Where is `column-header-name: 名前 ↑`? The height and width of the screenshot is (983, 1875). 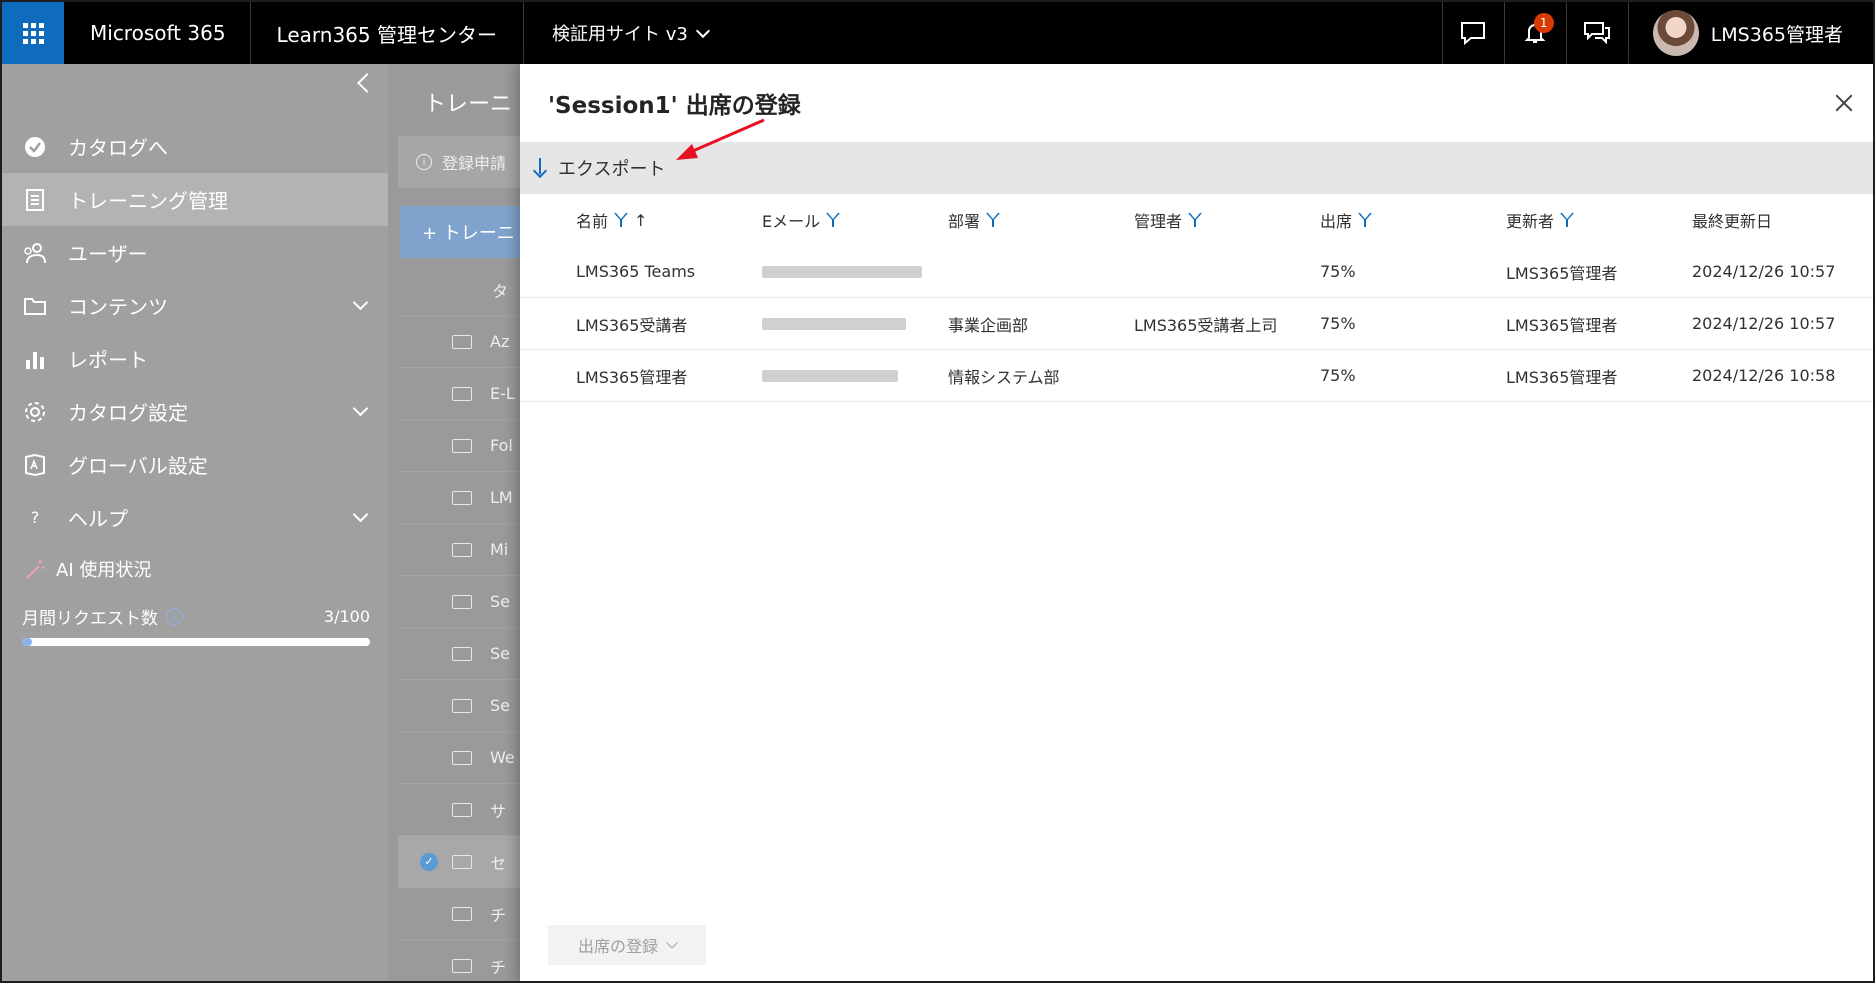 column-header-name: 名前 ↑ is located at coordinates (669, 220).